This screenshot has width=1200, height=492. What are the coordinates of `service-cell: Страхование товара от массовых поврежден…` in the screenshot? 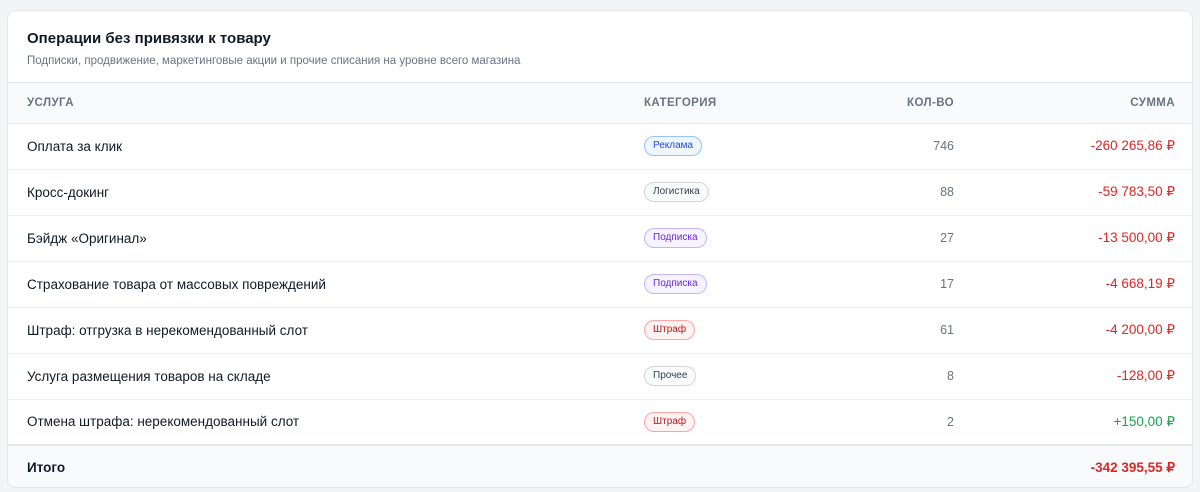 It's located at (326, 284).